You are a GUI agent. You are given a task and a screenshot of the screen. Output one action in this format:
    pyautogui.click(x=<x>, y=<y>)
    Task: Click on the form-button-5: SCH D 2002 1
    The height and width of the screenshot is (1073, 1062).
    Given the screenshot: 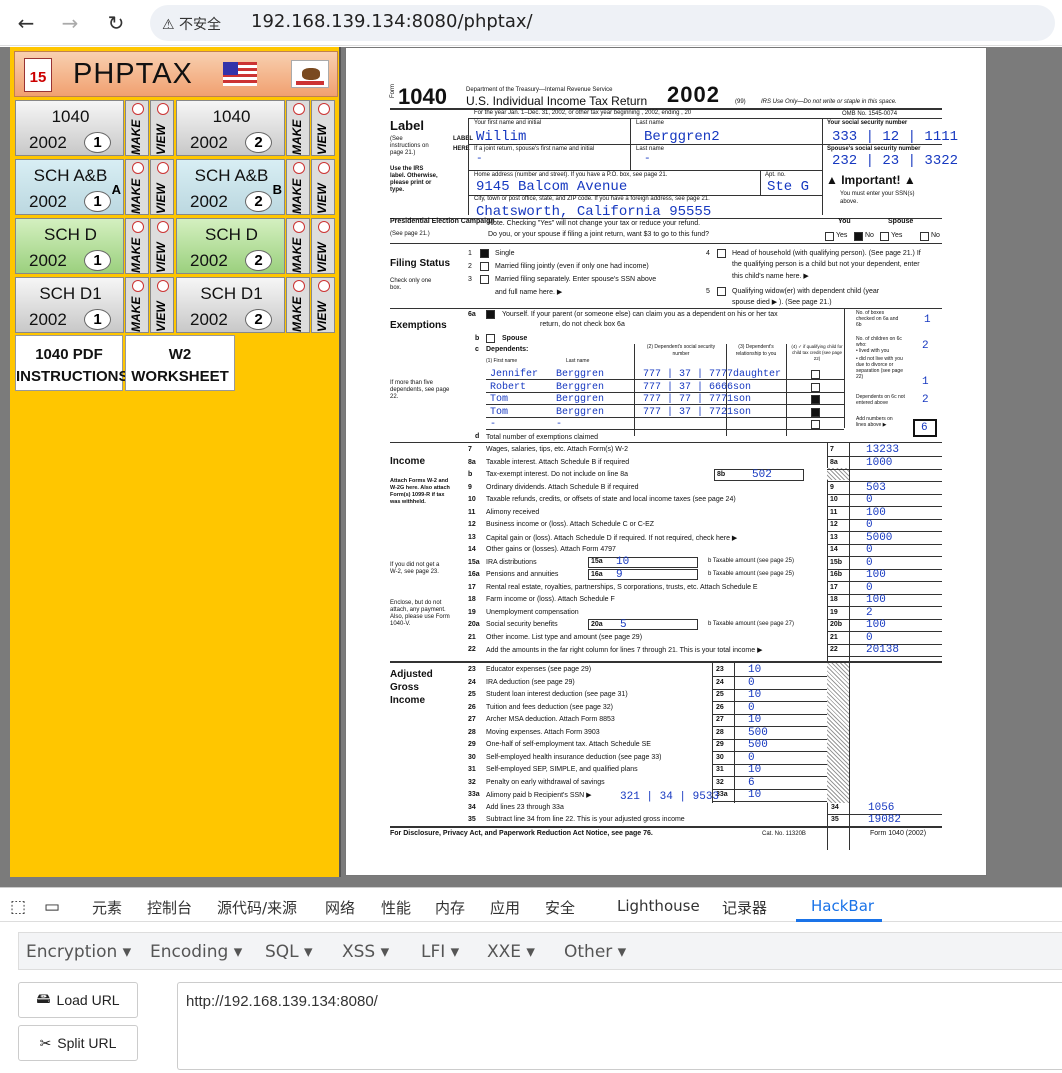 What is the action you would take?
    pyautogui.click(x=69, y=246)
    